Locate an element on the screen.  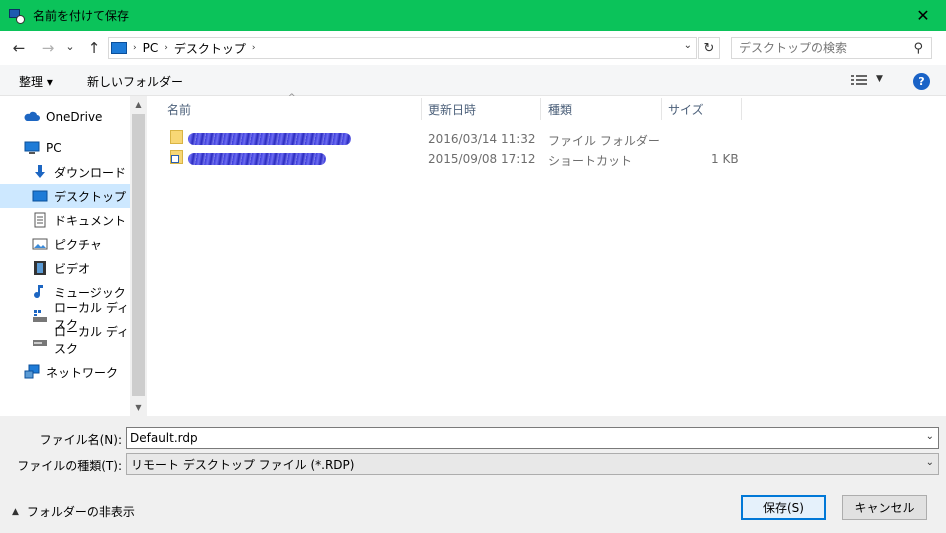
forward-button: → is located at coordinates (48, 48).